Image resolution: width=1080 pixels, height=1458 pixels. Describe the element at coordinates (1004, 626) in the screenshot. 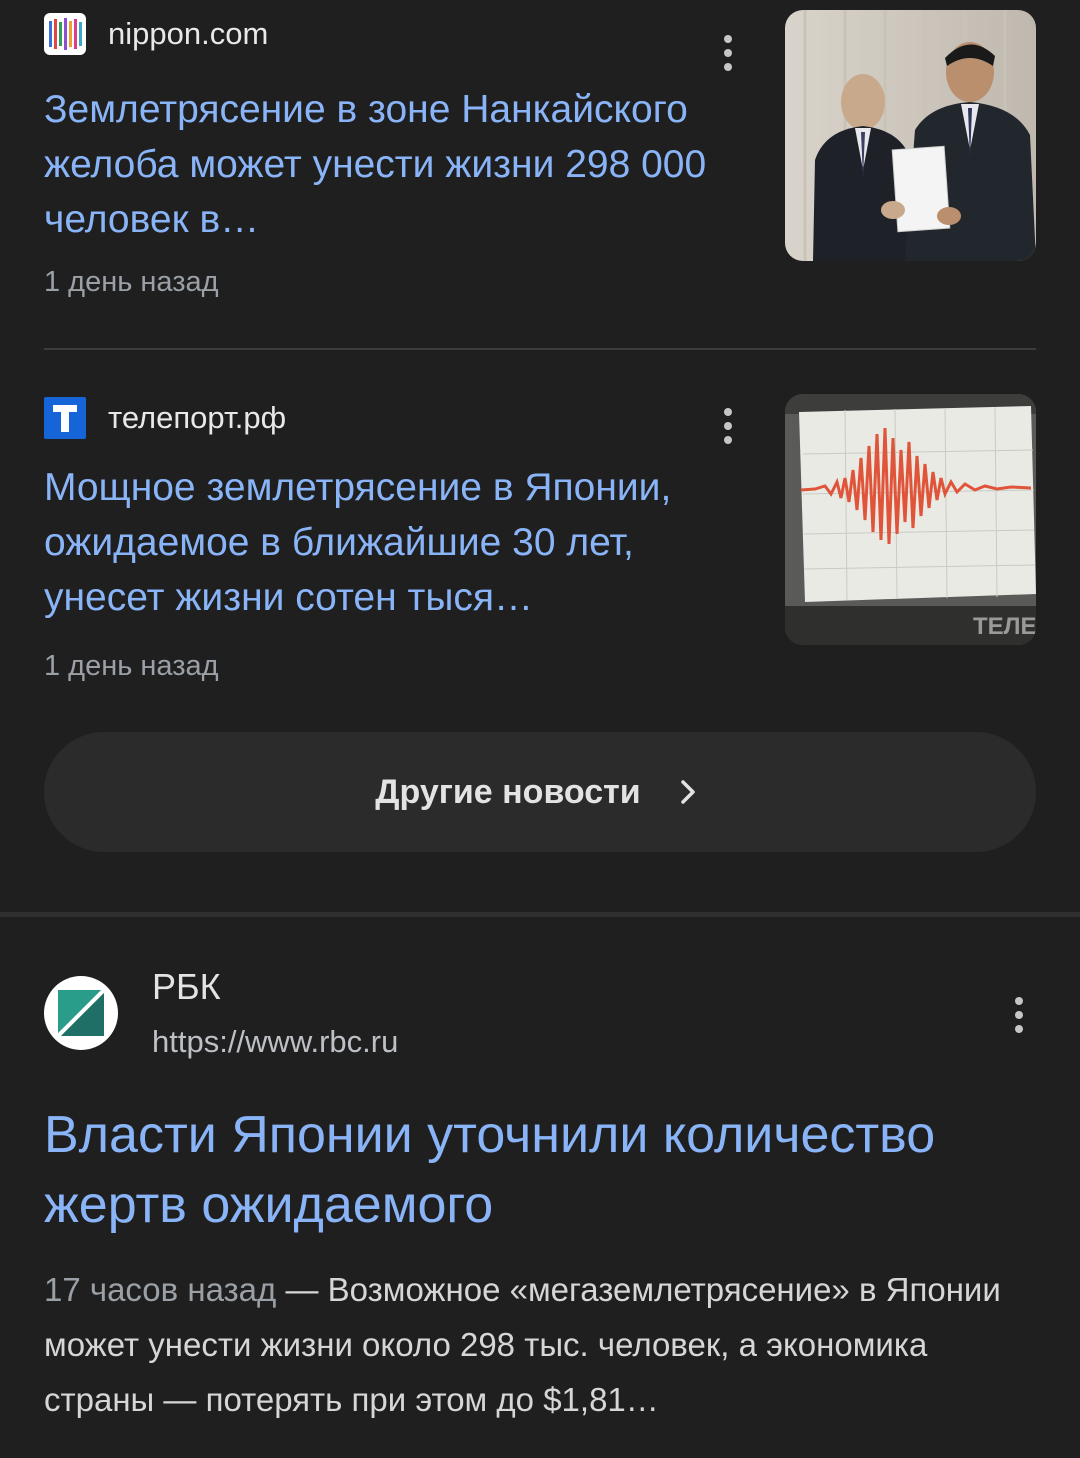

I see `thumb-watermark: ТЕЛЕП` at that location.